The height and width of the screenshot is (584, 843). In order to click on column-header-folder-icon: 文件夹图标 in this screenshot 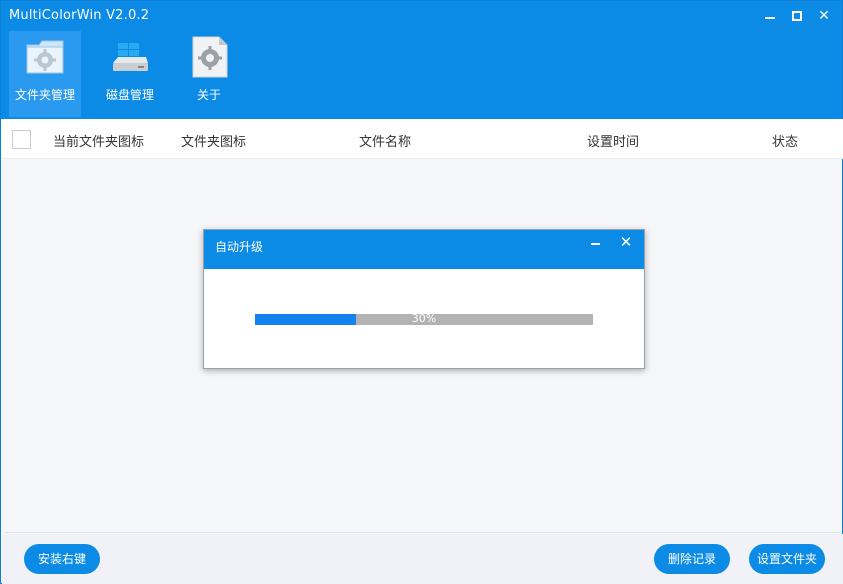, I will do `click(213, 140)`.